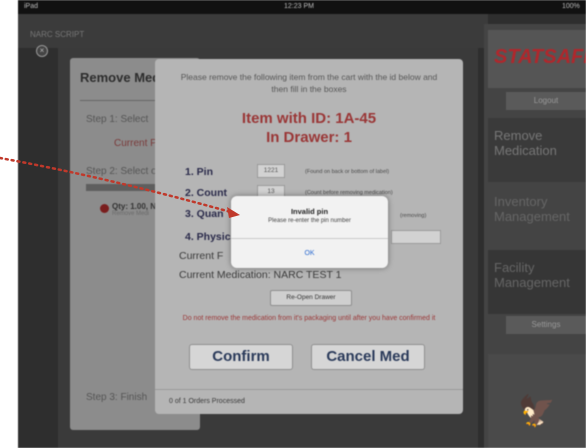  I want to click on item-id-line: Item with ID: 1A-45, so click(309, 118).